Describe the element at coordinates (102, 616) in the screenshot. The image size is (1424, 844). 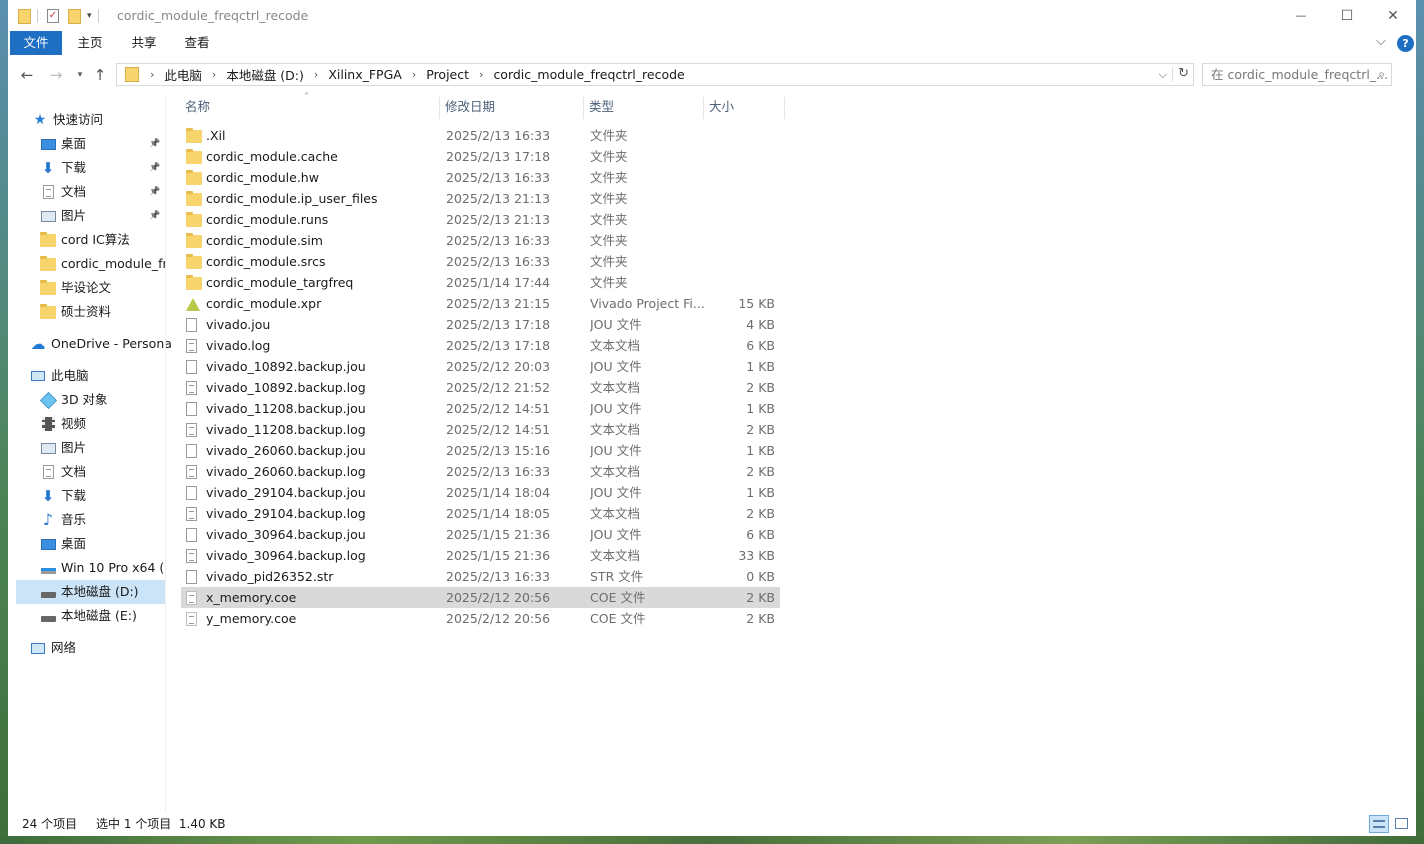
I see `nav-pc-item: 本地磁盘 (E:)` at that location.